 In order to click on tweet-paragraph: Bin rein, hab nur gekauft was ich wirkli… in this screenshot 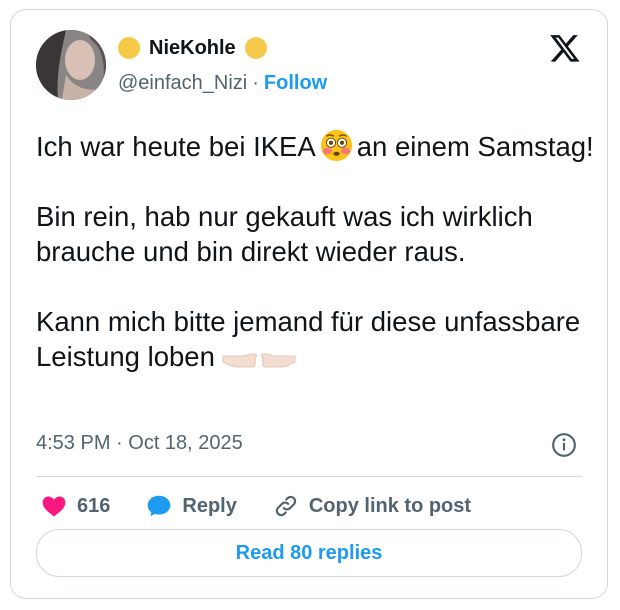, I will do `click(284, 234)`.